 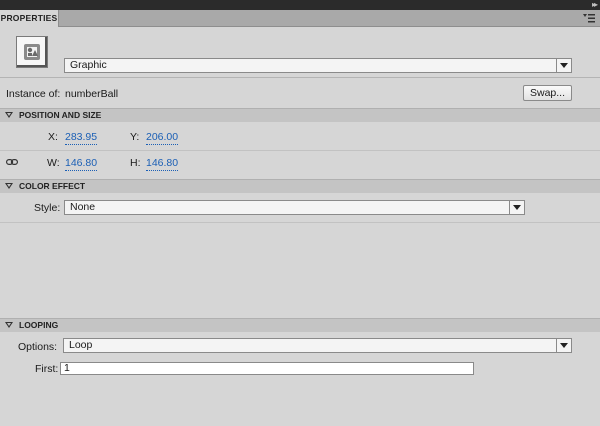 What do you see at coordinates (300, 18) in the screenshot?
I see `tab-bar: PROPERTIES` at bounding box center [300, 18].